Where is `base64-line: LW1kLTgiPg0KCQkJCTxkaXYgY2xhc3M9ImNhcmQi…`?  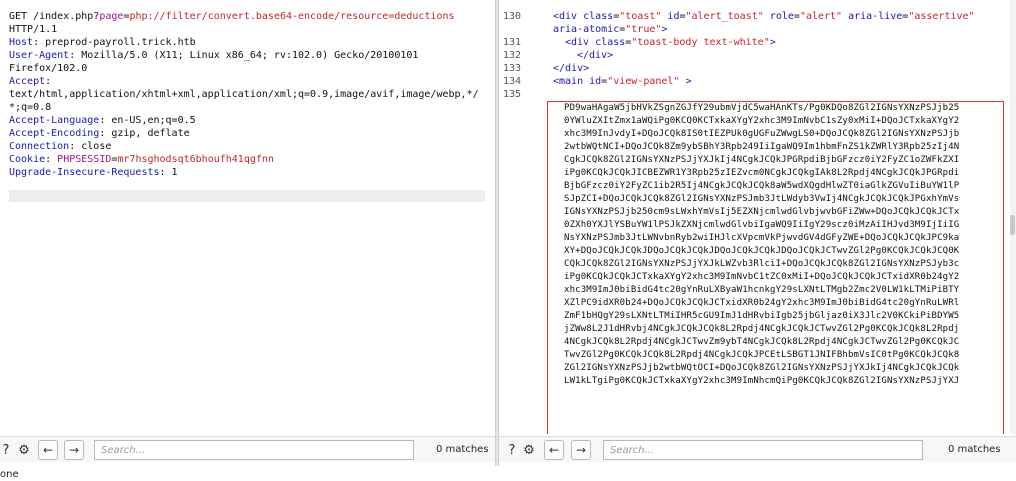
base64-line: LW1kLTgiPg0KCQkJCTxkaXYgY2xhc3M9ImNhcmQi… is located at coordinates (762, 381).